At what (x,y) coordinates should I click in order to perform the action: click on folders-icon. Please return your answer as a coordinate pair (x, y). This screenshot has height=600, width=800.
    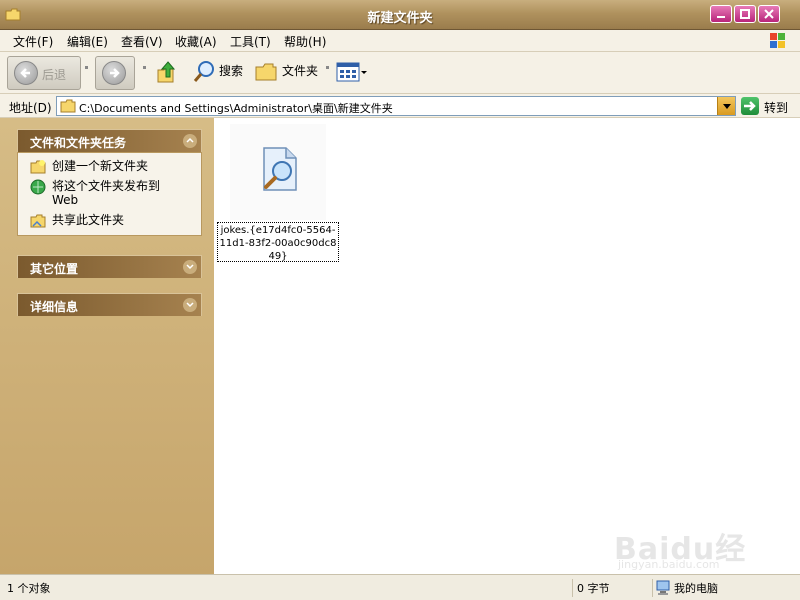
    Looking at the image, I should click on (266, 72).